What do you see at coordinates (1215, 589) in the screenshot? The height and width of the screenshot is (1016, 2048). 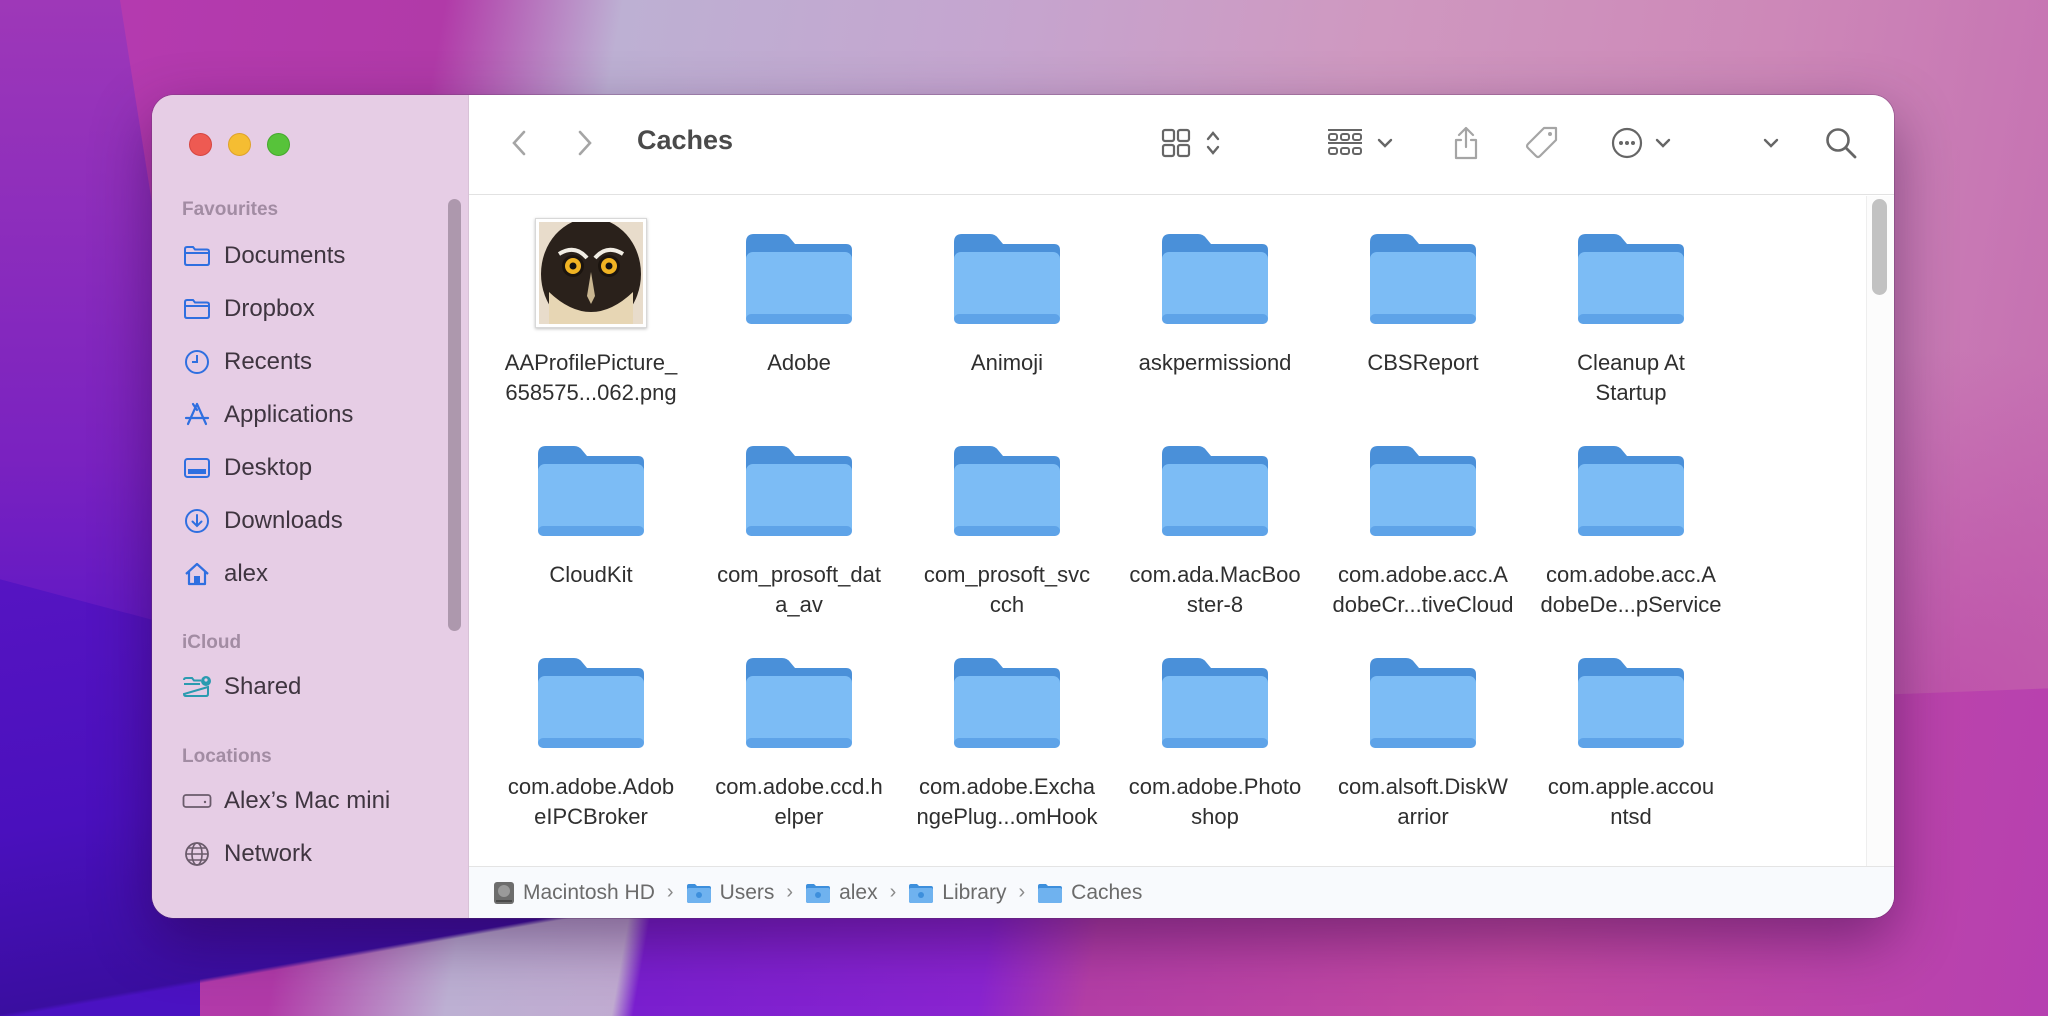 I see `item-name: com.ada.MacBoo ster-8` at bounding box center [1215, 589].